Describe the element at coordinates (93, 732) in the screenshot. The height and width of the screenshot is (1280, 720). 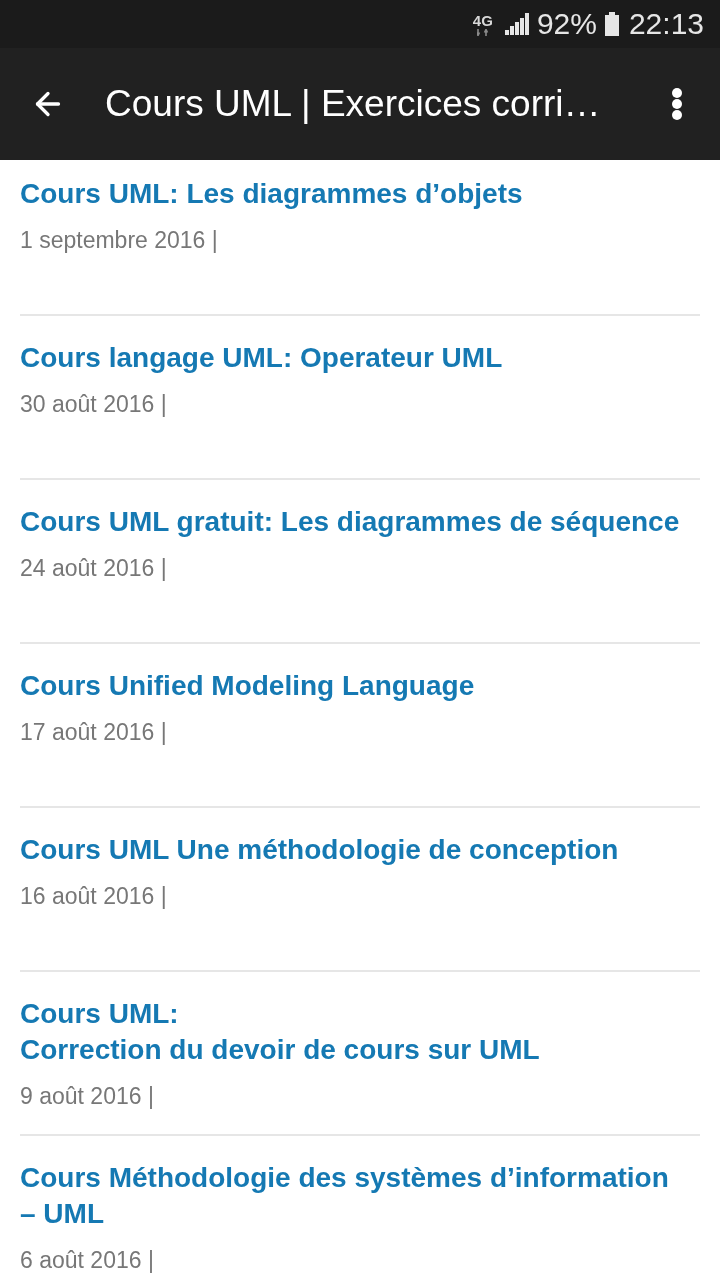
I see `post-date: 17 août 2016 |` at that location.